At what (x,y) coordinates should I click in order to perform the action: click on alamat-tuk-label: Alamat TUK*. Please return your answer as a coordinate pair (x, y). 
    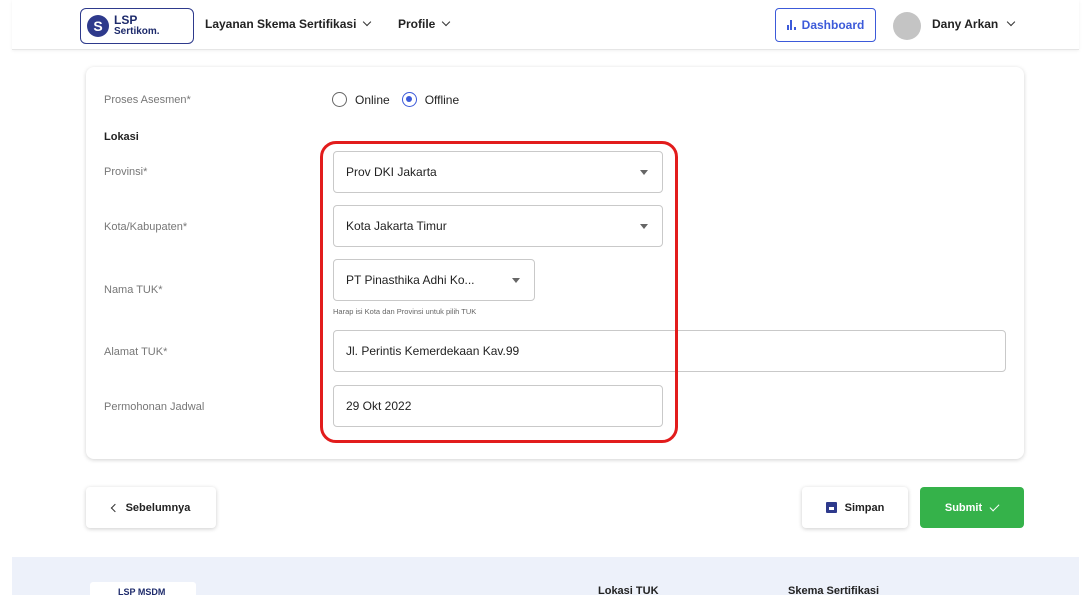
    Looking at the image, I should click on (136, 352).